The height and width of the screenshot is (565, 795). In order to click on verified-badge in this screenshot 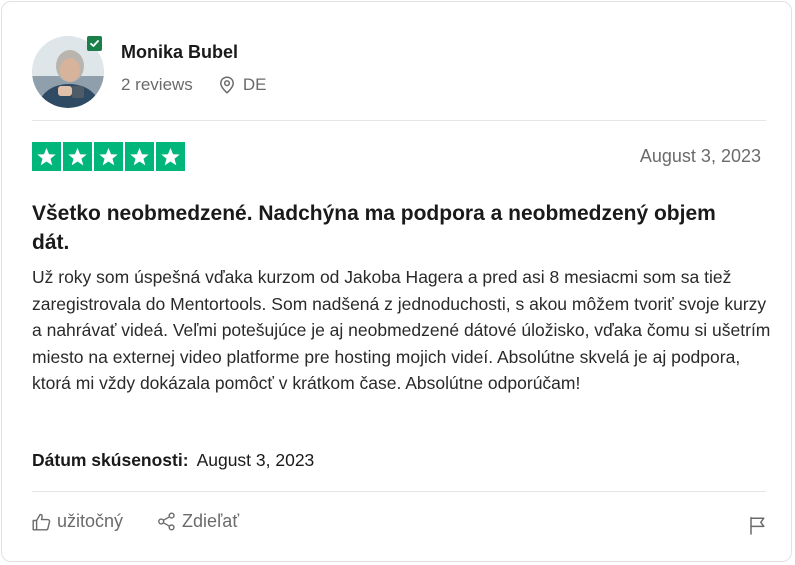, I will do `click(94, 43)`.